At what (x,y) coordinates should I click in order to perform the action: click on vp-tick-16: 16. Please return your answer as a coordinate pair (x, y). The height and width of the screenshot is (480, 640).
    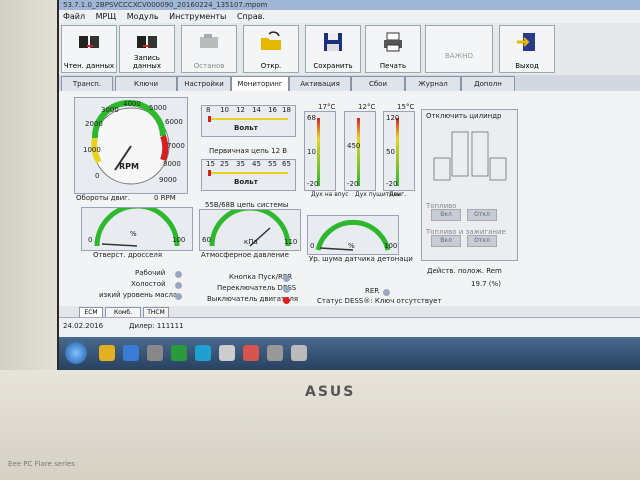
    Looking at the image, I should click on (272, 110).